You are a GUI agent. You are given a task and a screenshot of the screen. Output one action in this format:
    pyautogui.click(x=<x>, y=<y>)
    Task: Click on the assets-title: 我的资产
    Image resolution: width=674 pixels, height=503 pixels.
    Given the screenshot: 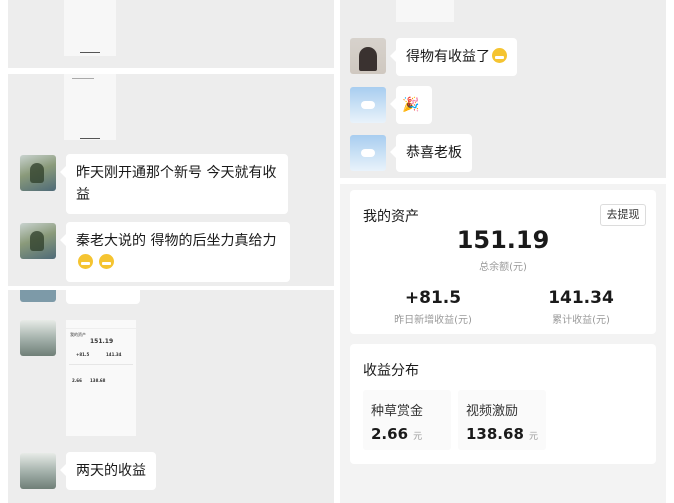 What is the action you would take?
    pyautogui.click(x=391, y=217)
    